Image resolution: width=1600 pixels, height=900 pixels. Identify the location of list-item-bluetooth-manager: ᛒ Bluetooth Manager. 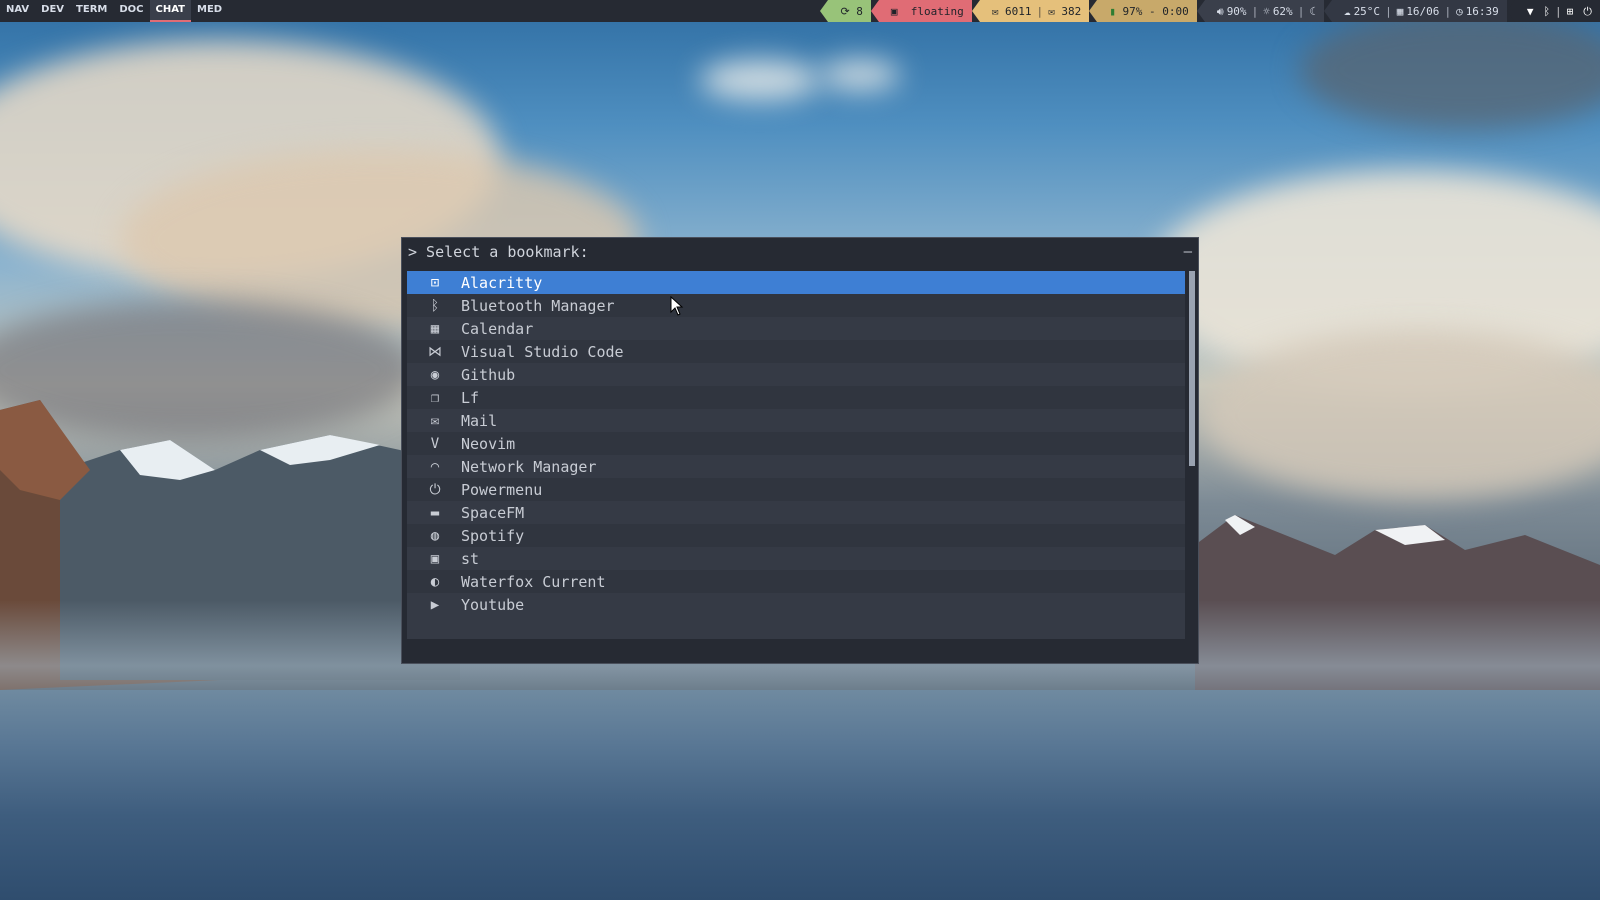
(796, 305).